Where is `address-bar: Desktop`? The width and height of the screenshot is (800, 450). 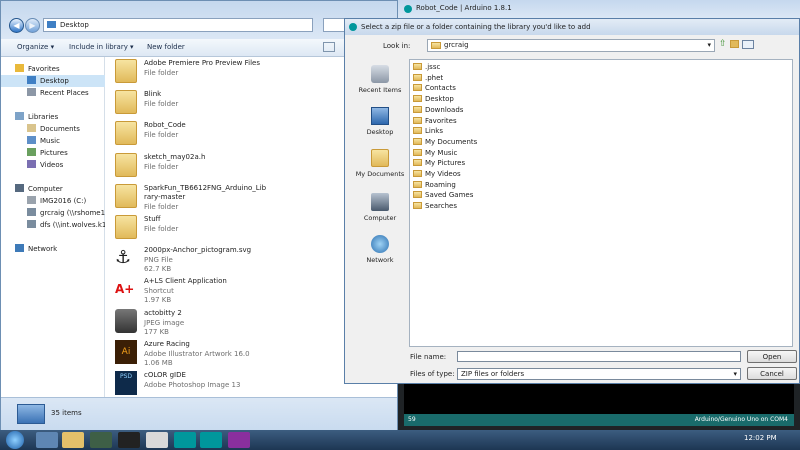 address-bar: Desktop is located at coordinates (178, 25).